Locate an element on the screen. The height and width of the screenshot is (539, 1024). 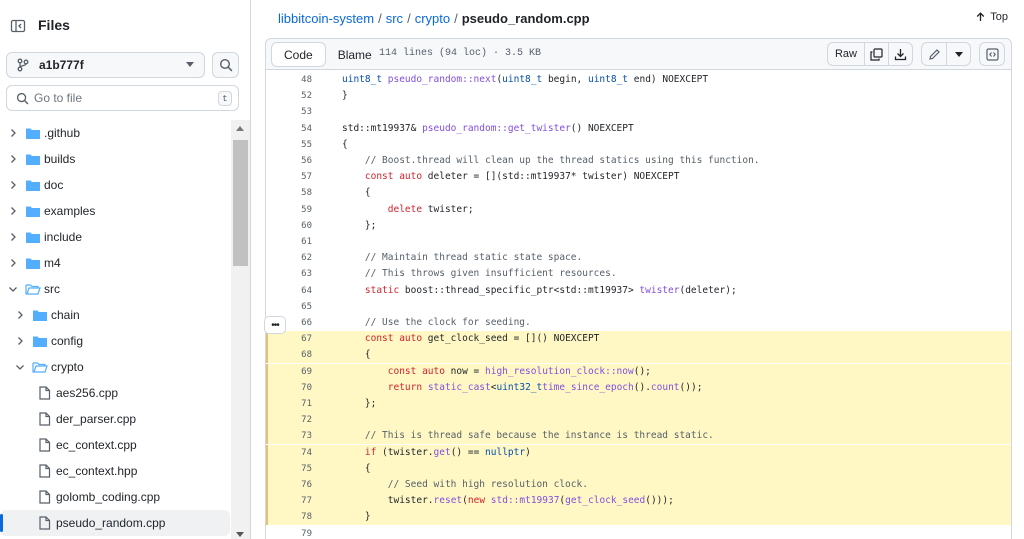
code-line: 78 } is located at coordinates (638, 517).